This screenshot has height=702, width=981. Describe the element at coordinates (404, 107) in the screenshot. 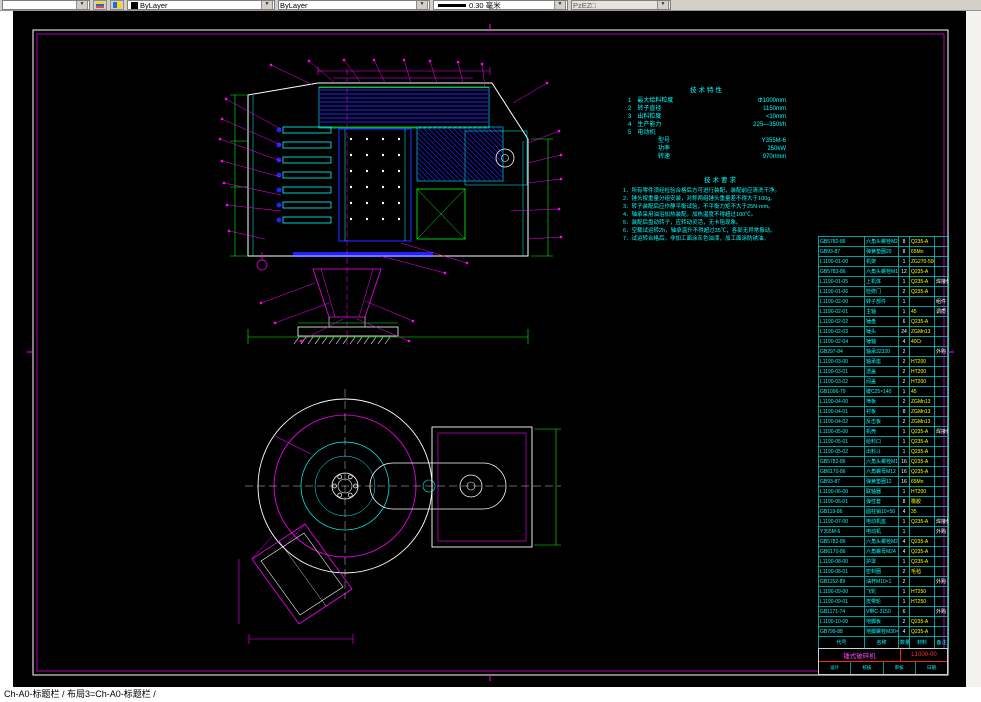

I see `feed-grate-bars` at that location.